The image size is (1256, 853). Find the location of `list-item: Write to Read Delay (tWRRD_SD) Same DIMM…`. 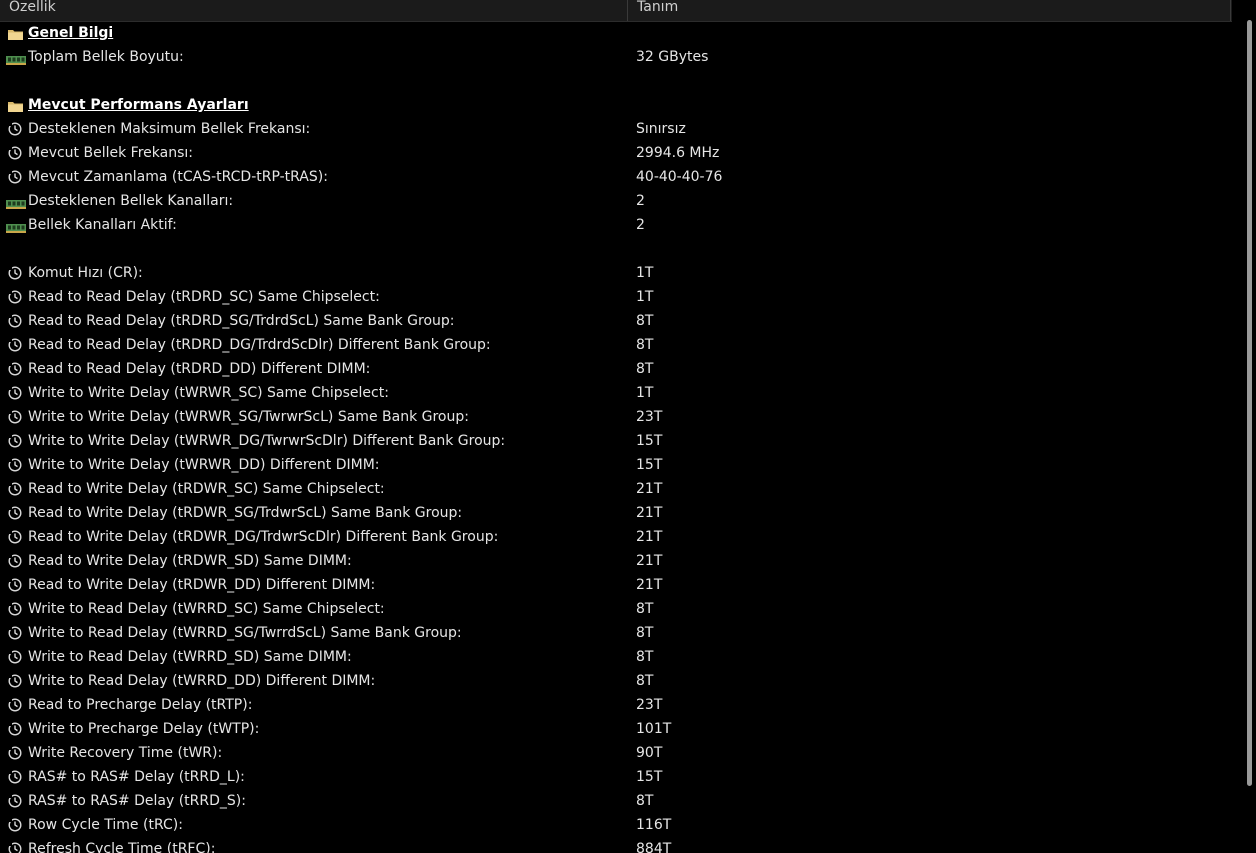

list-item: Write to Read Delay (tWRRD_SD) Same DIMM… is located at coordinates (619, 658).